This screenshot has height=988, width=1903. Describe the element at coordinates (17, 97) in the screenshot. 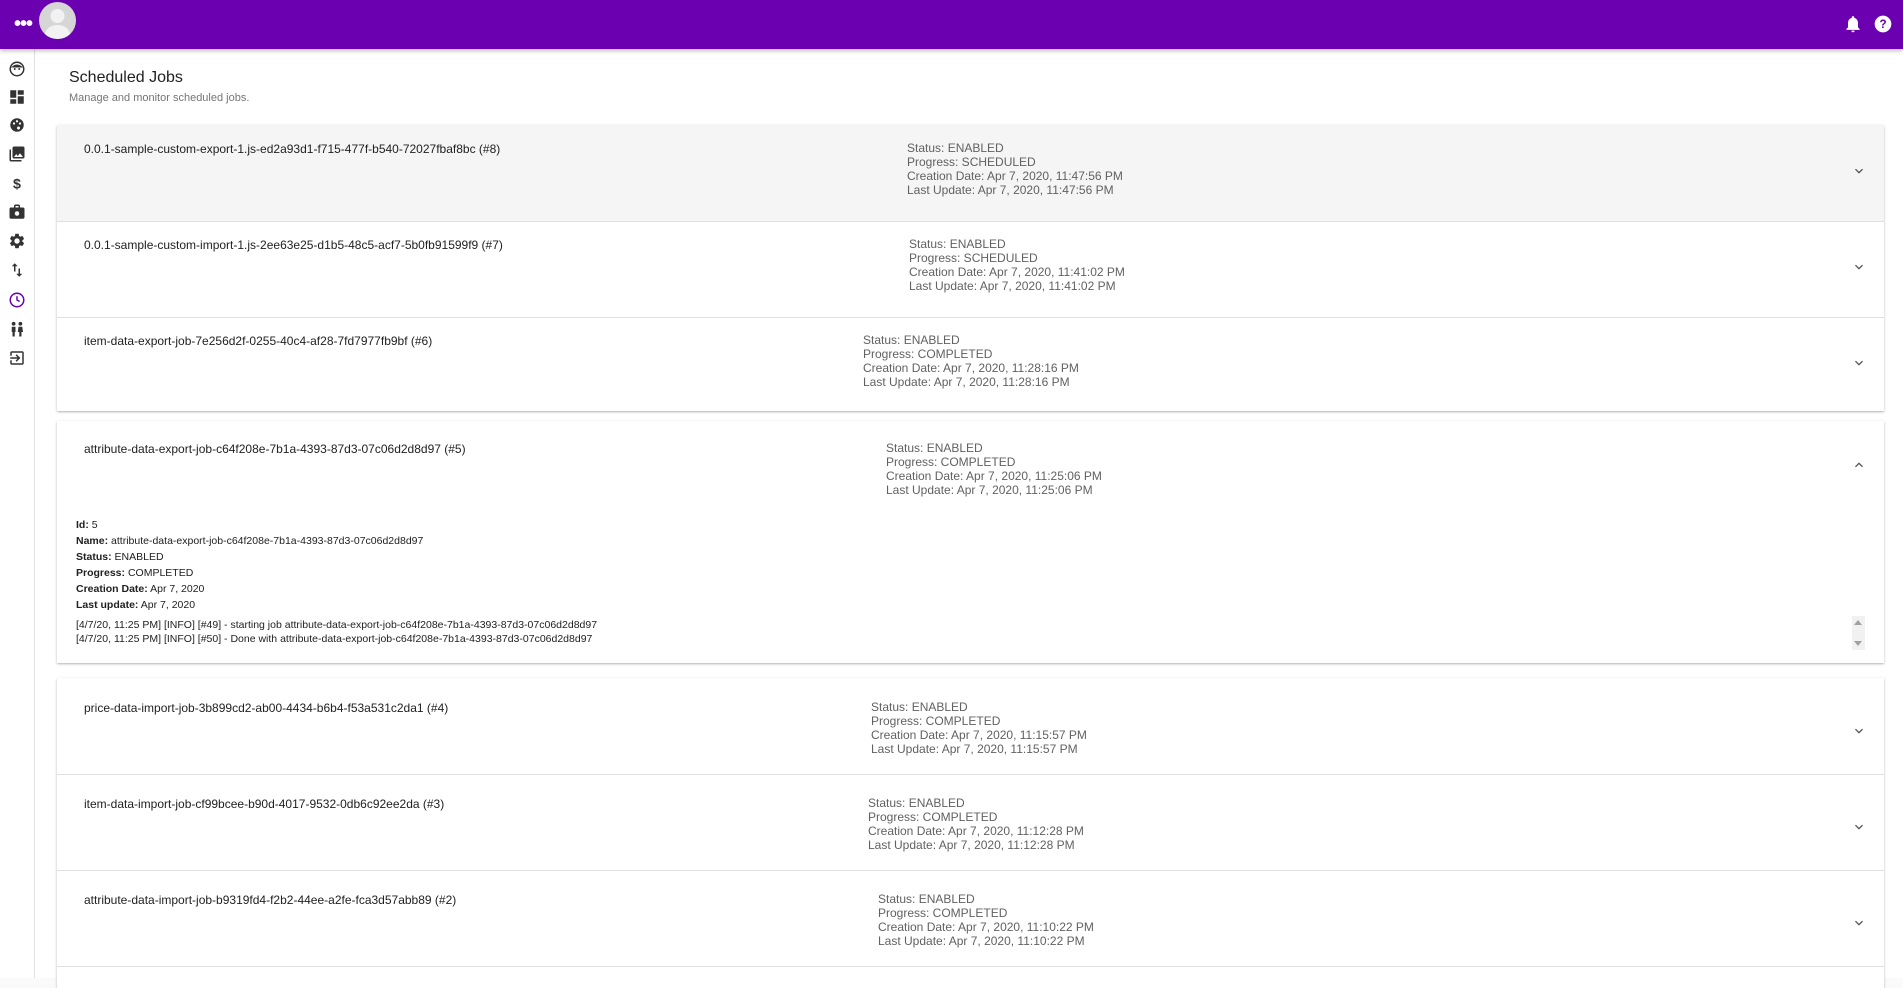

I see `dashboard-icon` at that location.